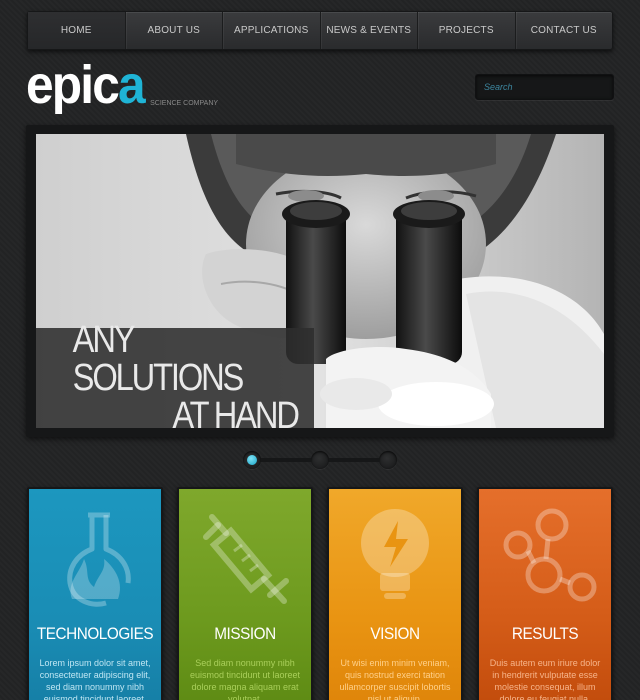 This screenshot has height=700, width=640. I want to click on flask-flame-icon, so click(95, 558).